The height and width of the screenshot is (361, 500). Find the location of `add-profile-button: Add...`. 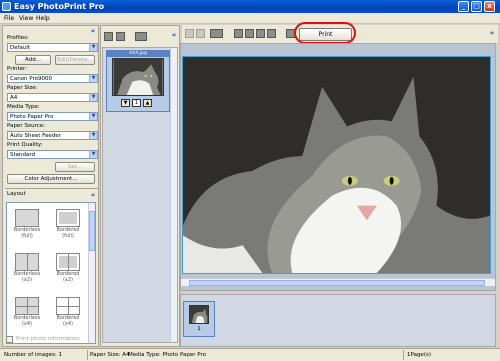

add-profile-button: Add... is located at coordinates (33, 60).